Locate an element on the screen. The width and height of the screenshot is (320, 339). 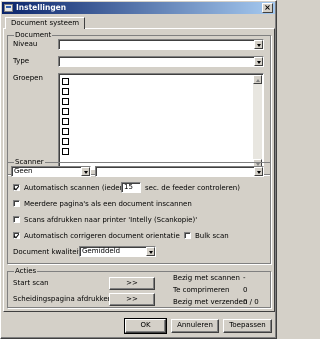
status-sending-label: Bezig met verzenden is located at coordinates (210, 302).